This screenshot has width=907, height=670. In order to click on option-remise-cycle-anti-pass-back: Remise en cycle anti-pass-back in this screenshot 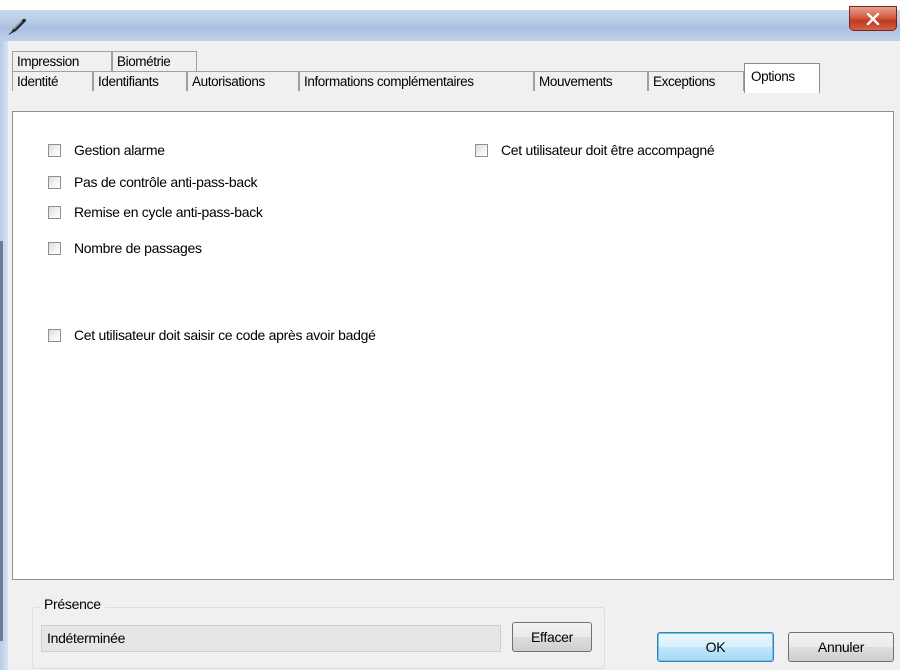, I will do `click(155, 212)`.